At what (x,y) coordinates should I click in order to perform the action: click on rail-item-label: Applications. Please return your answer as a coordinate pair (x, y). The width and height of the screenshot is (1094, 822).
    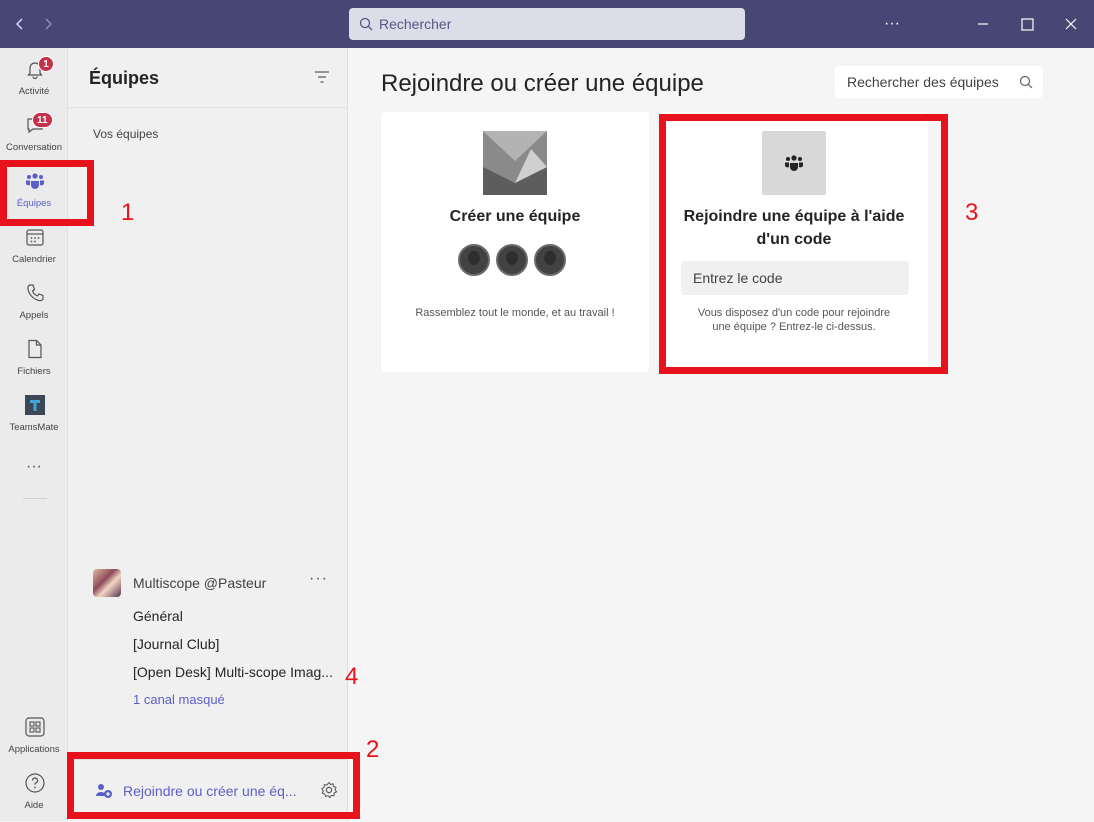
    Looking at the image, I should click on (34, 749).